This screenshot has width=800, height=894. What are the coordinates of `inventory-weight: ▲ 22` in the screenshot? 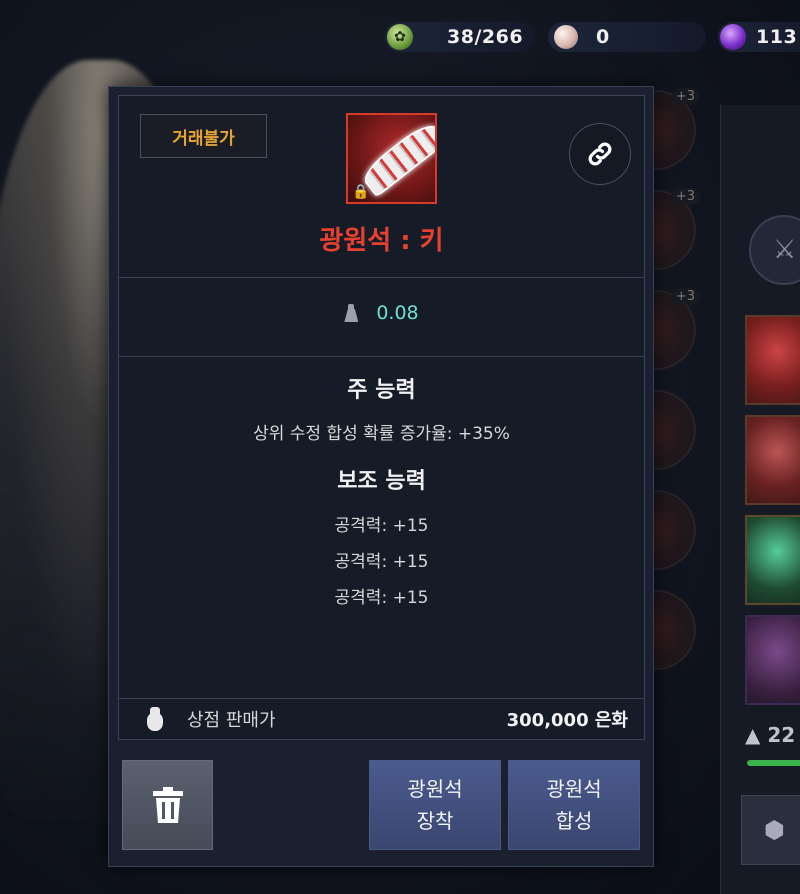 It's located at (770, 735).